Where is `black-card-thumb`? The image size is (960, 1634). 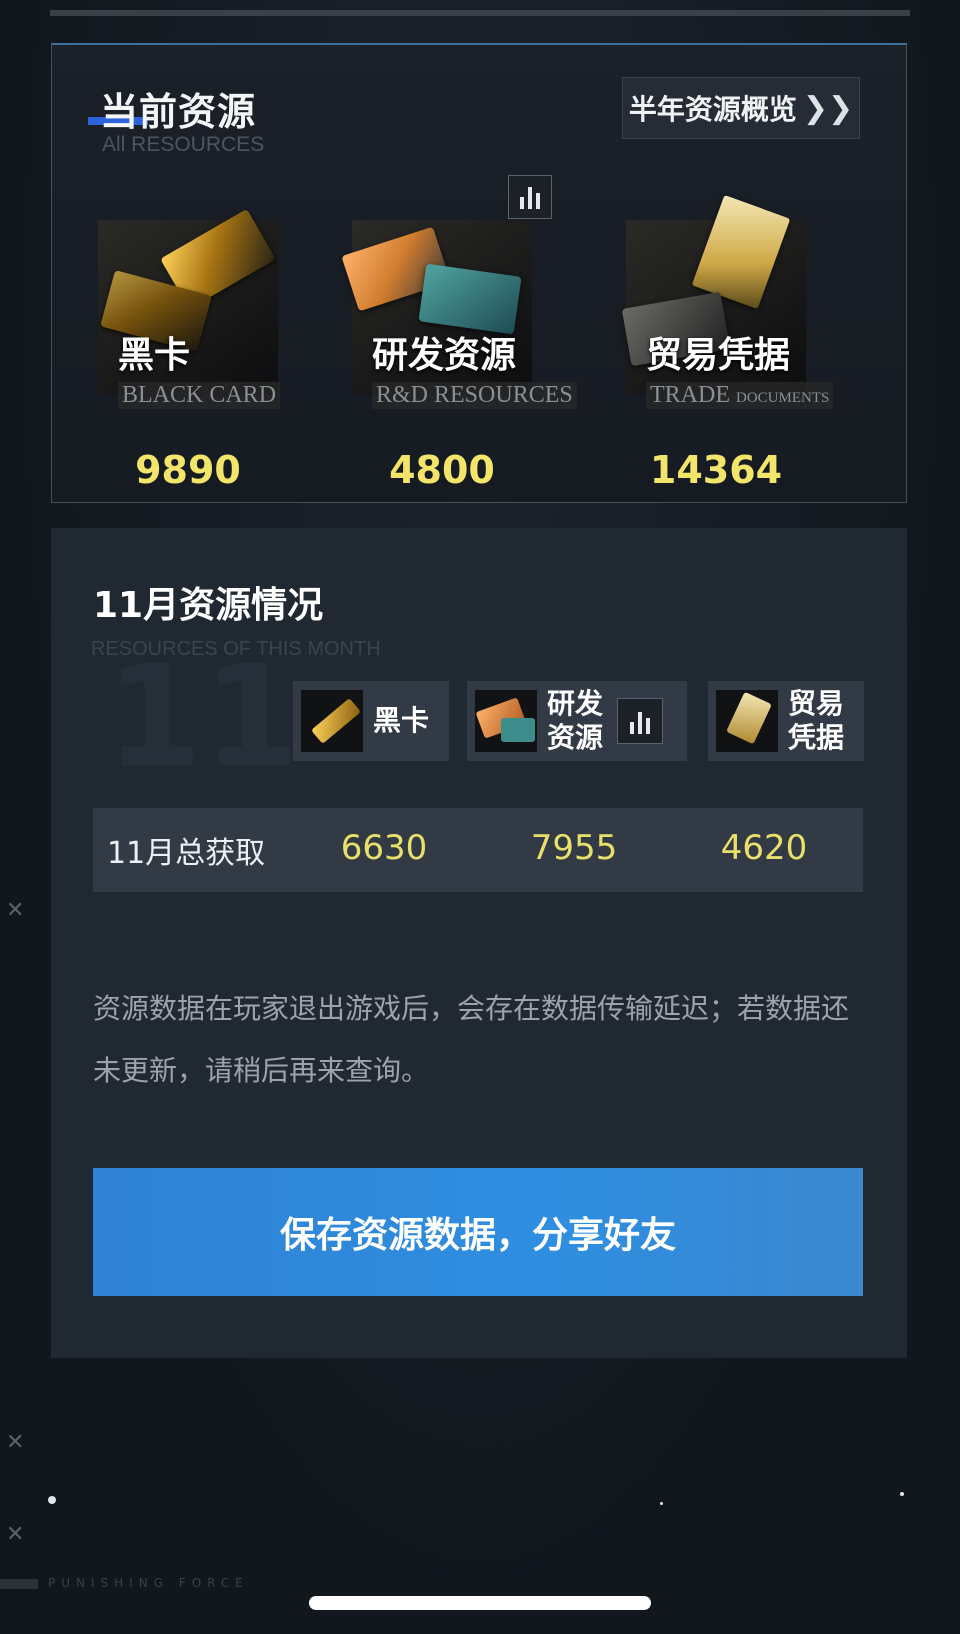
black-card-thumb is located at coordinates (332, 721).